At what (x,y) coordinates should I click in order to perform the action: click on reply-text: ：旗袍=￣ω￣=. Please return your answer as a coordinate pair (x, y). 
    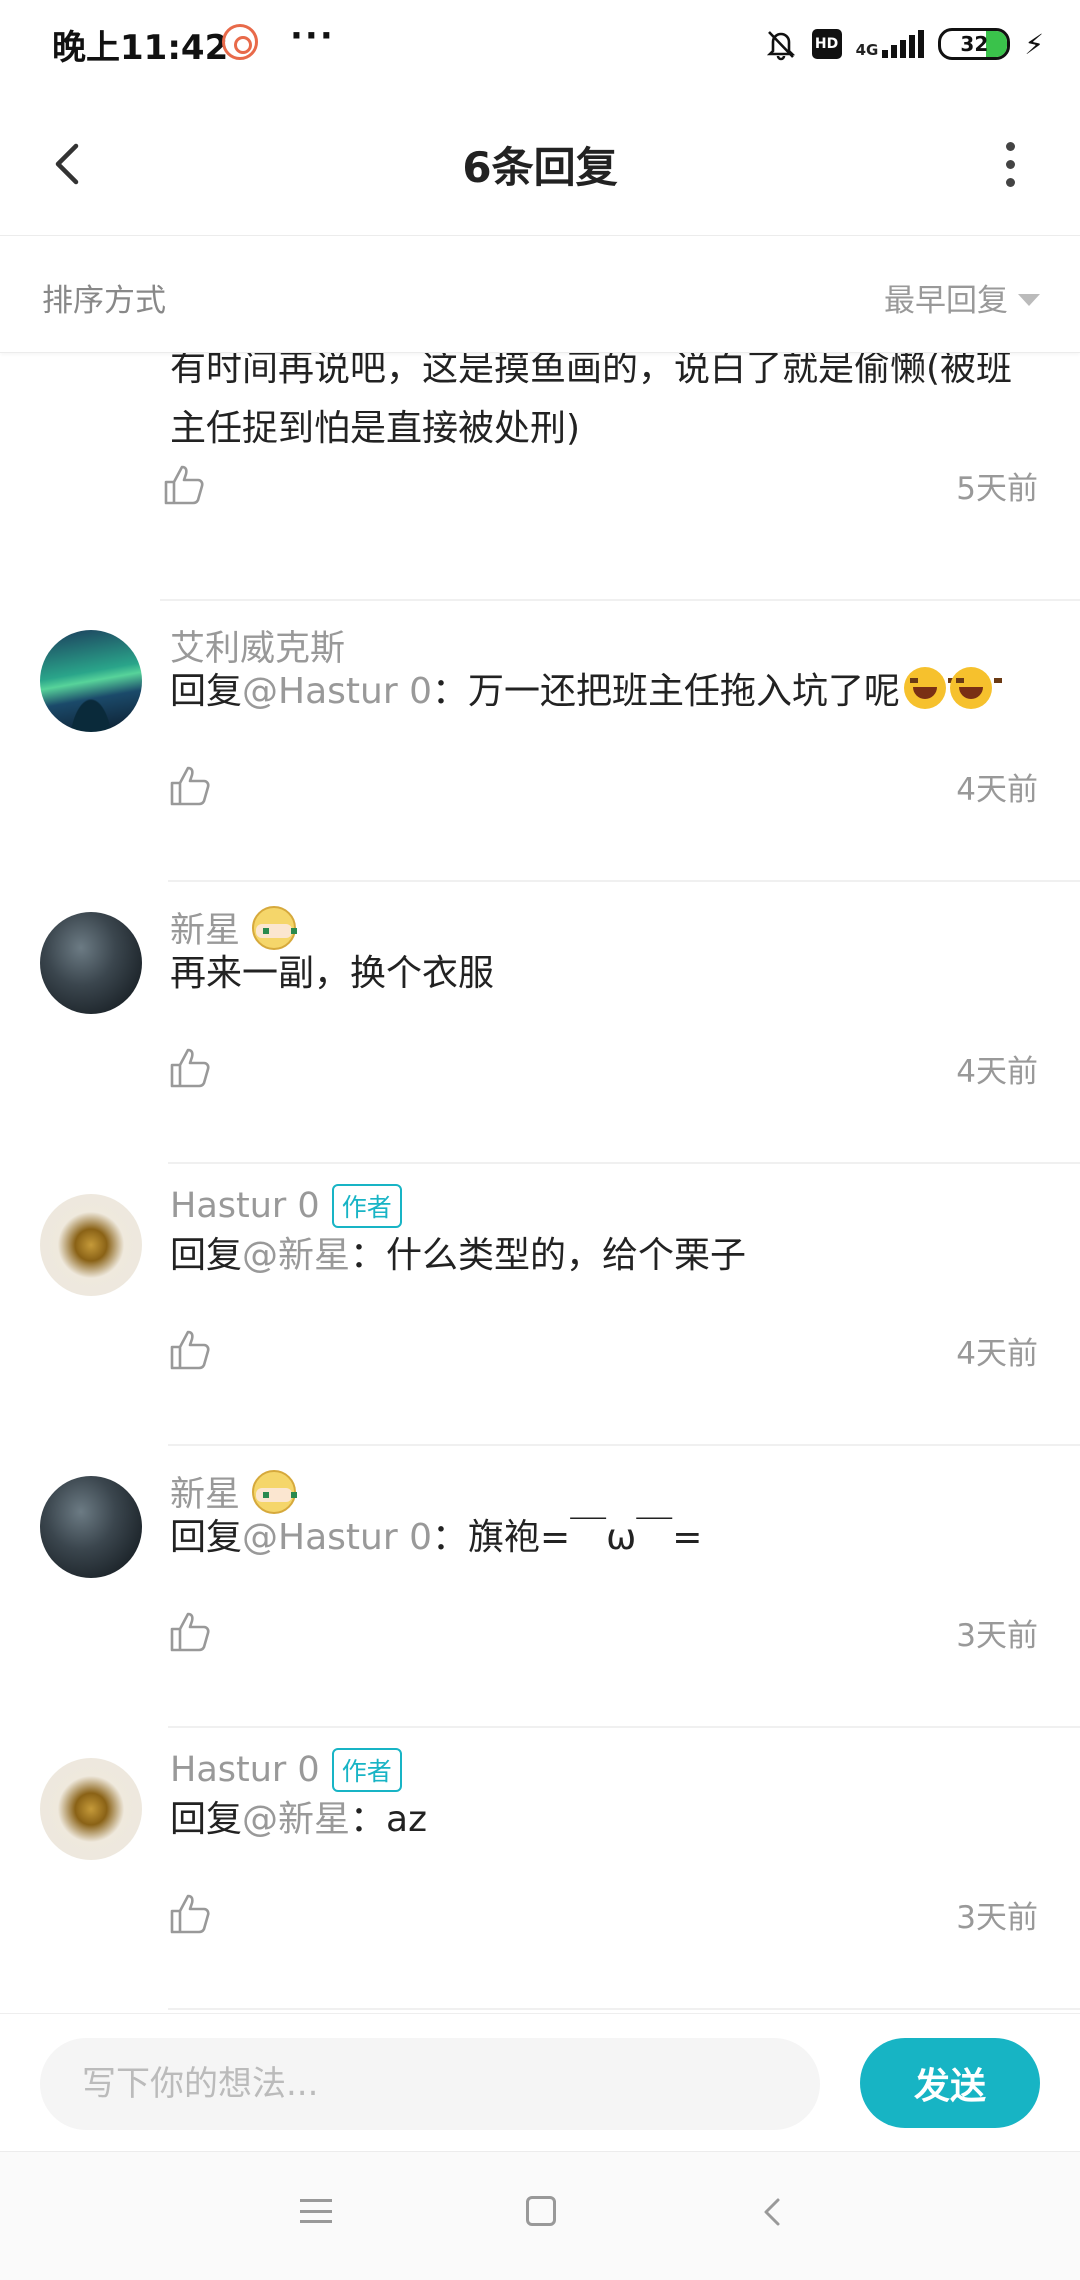
    Looking at the image, I should click on (567, 1537).